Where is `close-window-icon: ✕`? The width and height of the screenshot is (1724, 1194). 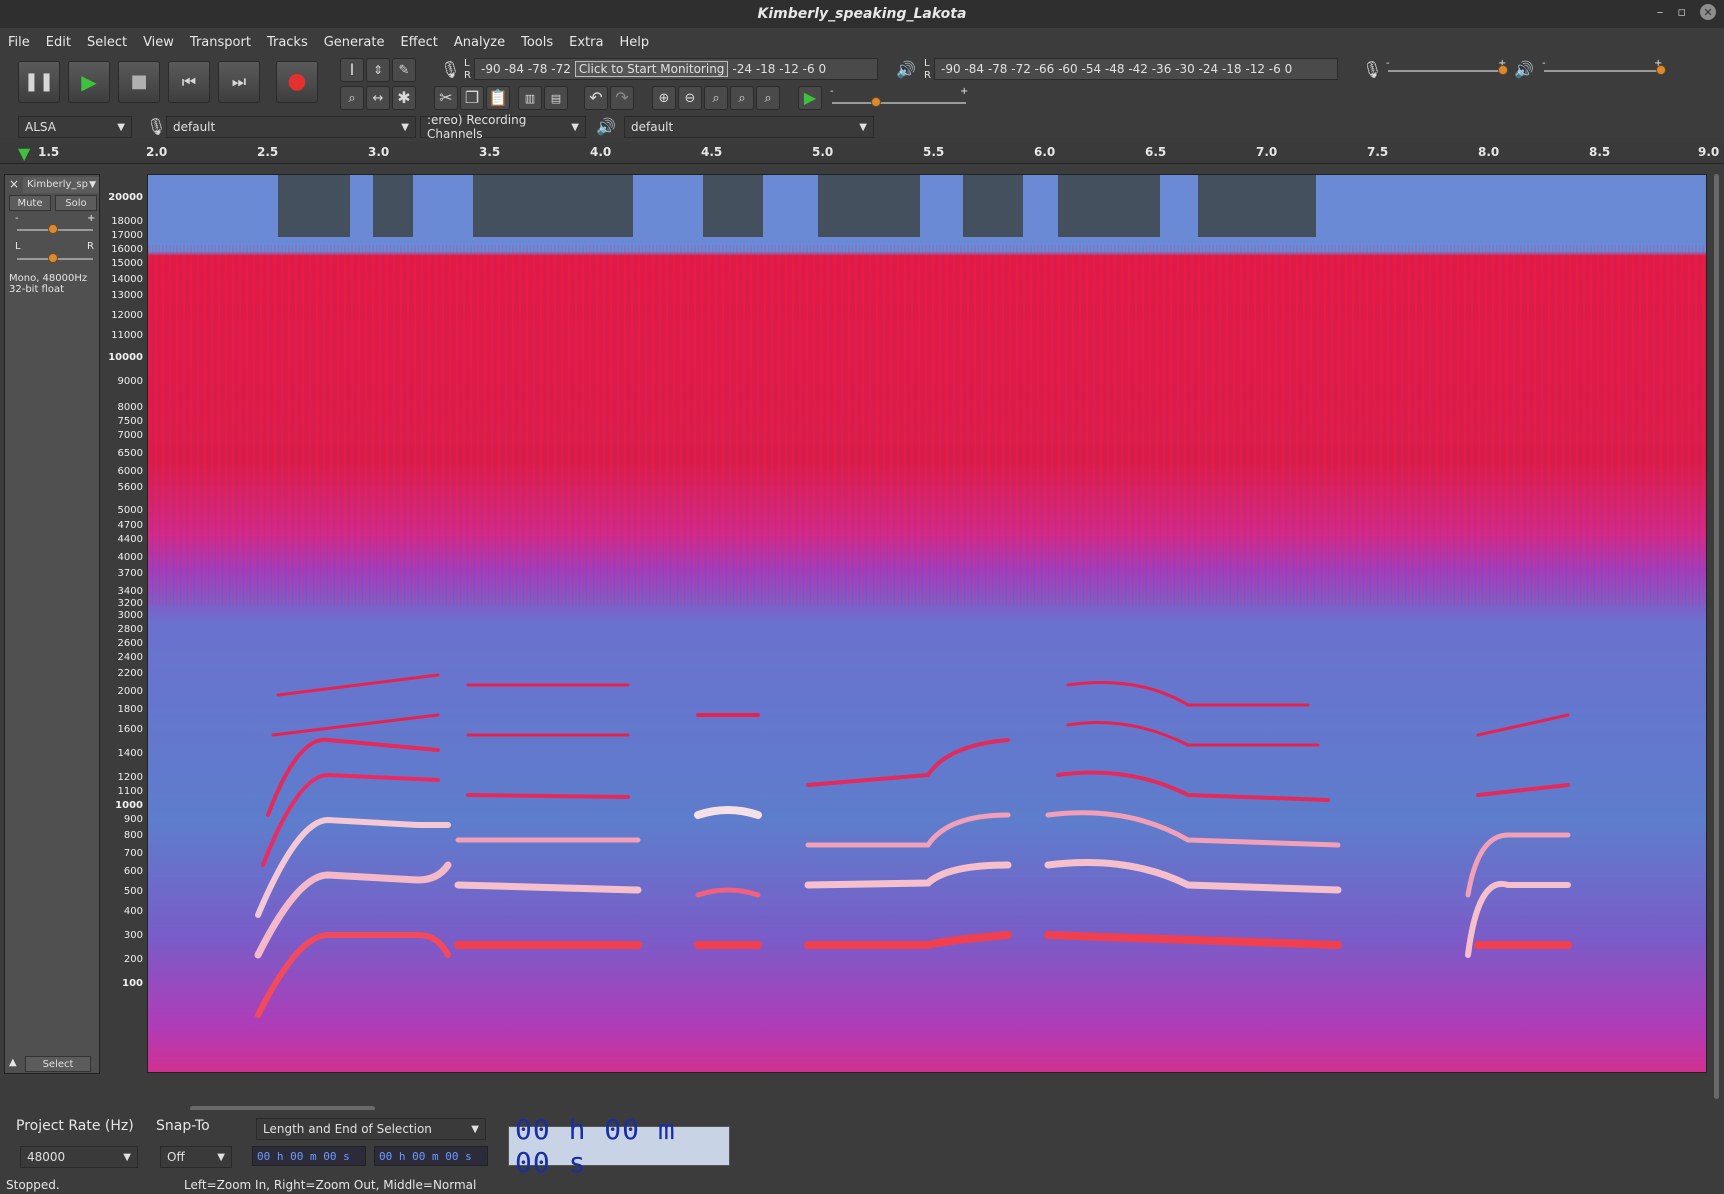
close-window-icon: ✕ is located at coordinates (1708, 12).